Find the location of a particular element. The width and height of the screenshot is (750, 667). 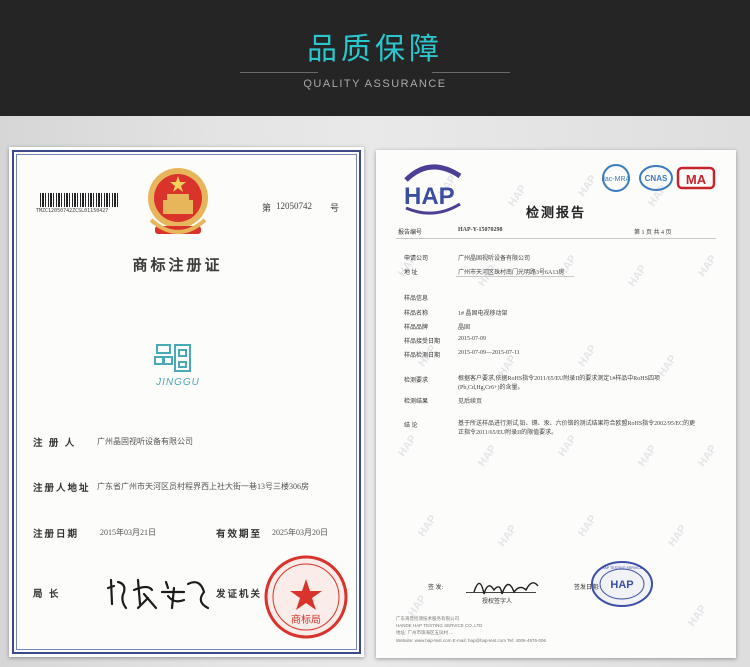

row-label: 样品检测日期 is located at coordinates (422, 356).